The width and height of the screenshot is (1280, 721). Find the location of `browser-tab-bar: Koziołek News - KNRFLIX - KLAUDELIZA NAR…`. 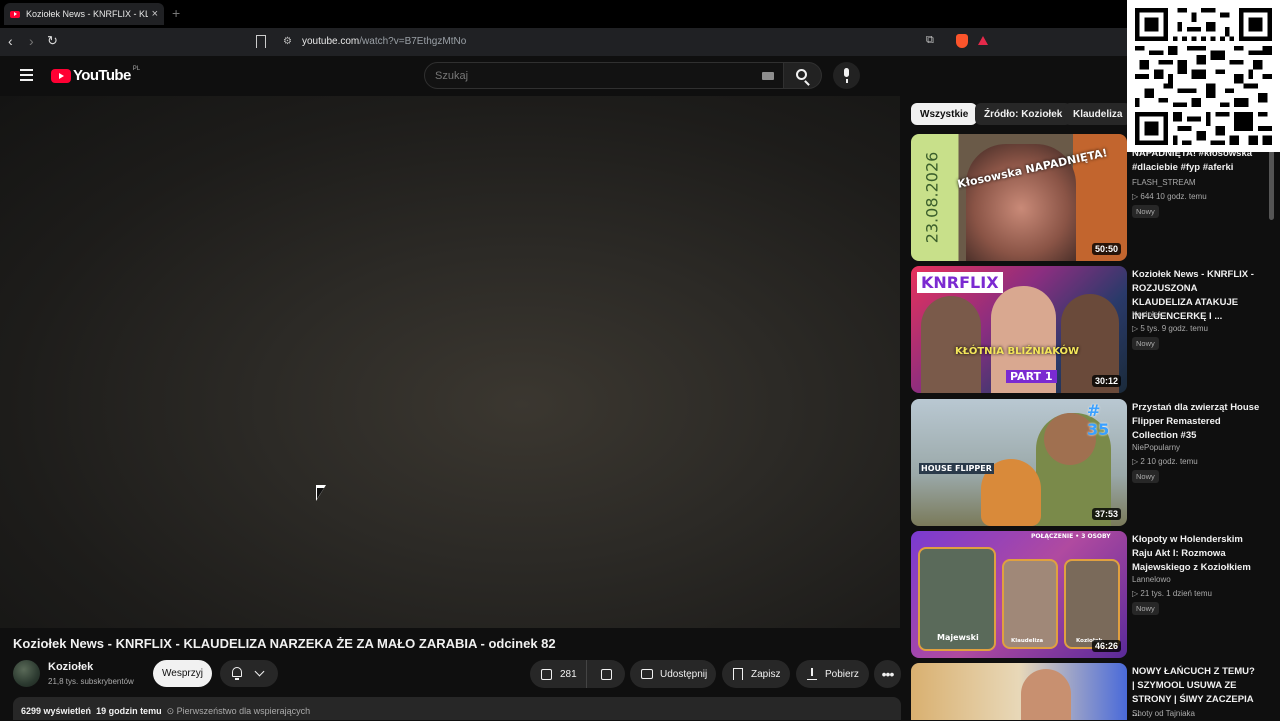

browser-tab-bar: Koziołek News - KNRFLIX - KLAUDELIZA NAR… is located at coordinates (640, 14).